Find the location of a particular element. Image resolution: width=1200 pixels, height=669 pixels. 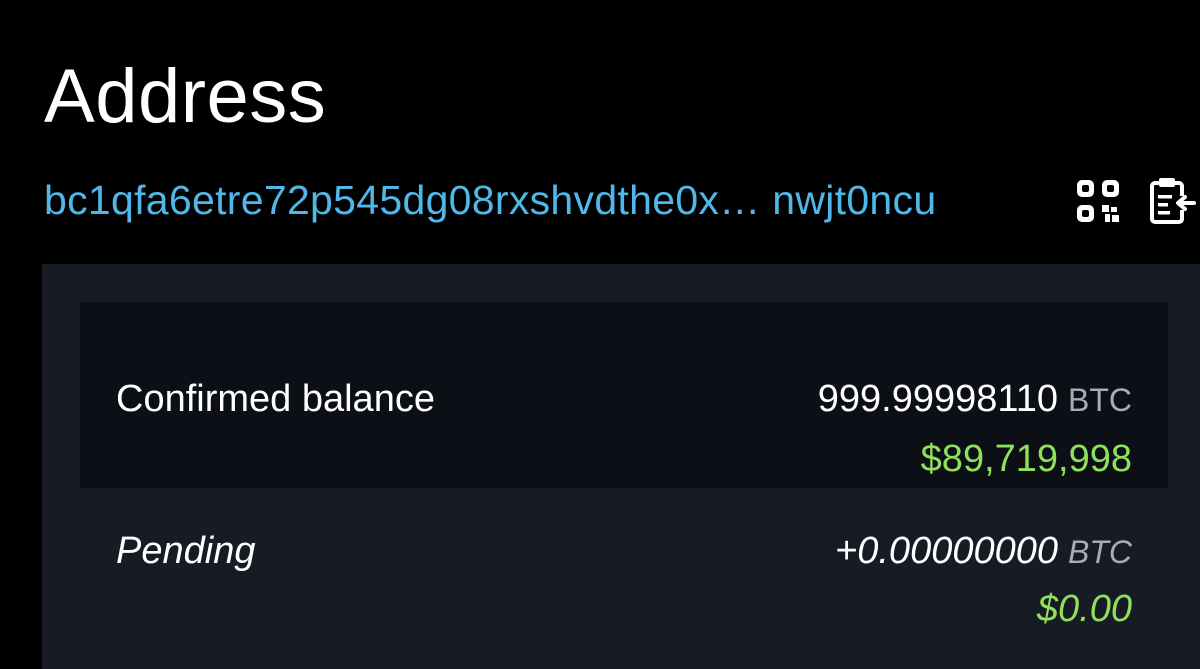

page-title: Address is located at coordinates (185, 96).